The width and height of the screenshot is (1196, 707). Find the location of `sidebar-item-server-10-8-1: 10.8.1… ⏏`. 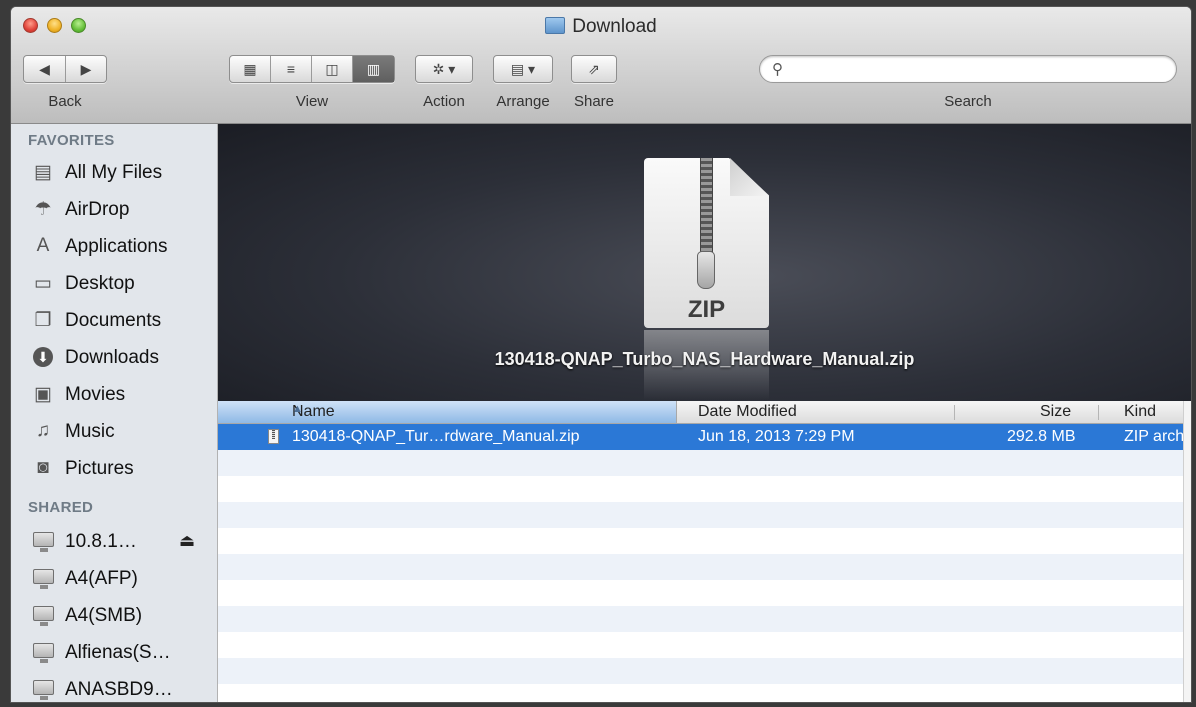

sidebar-item-server-10-8-1: 10.8.1… ⏏ is located at coordinates (114, 541).